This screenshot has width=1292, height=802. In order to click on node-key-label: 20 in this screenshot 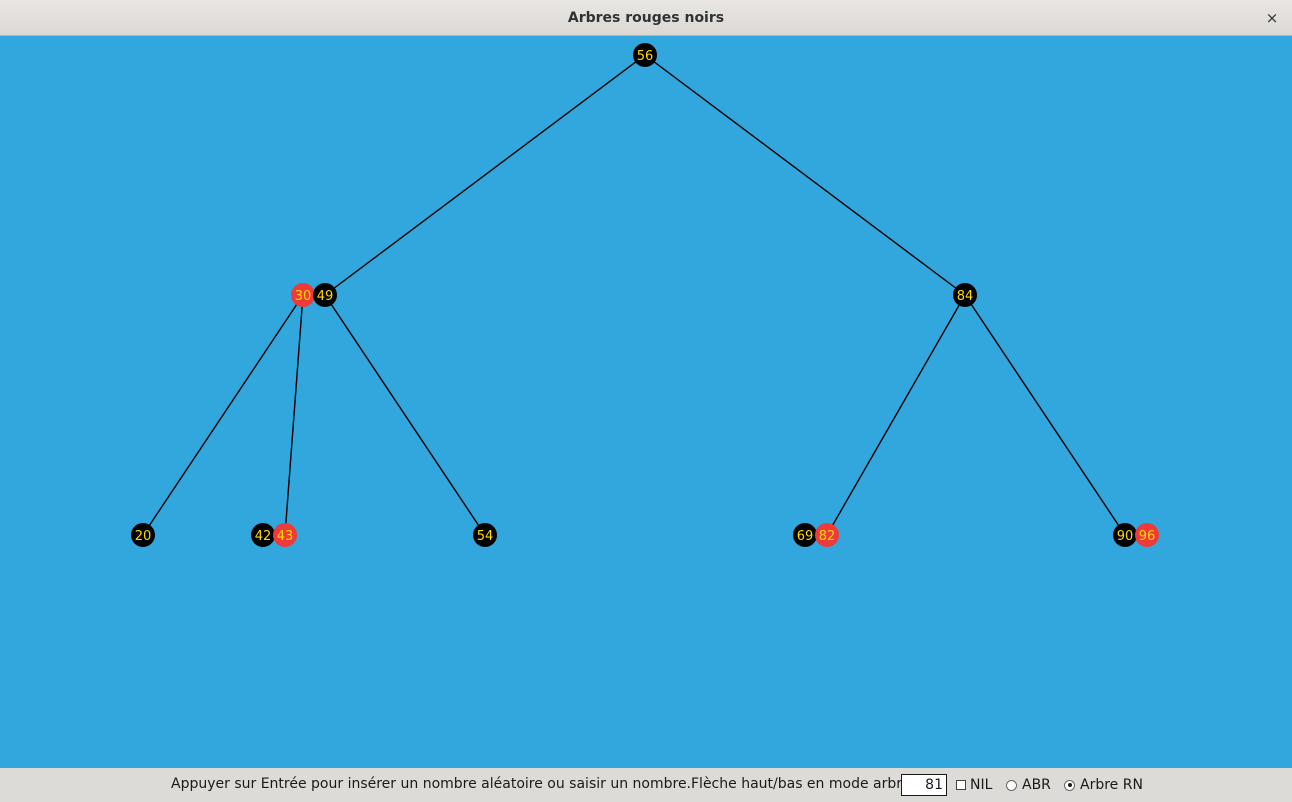, I will do `click(143, 536)`.